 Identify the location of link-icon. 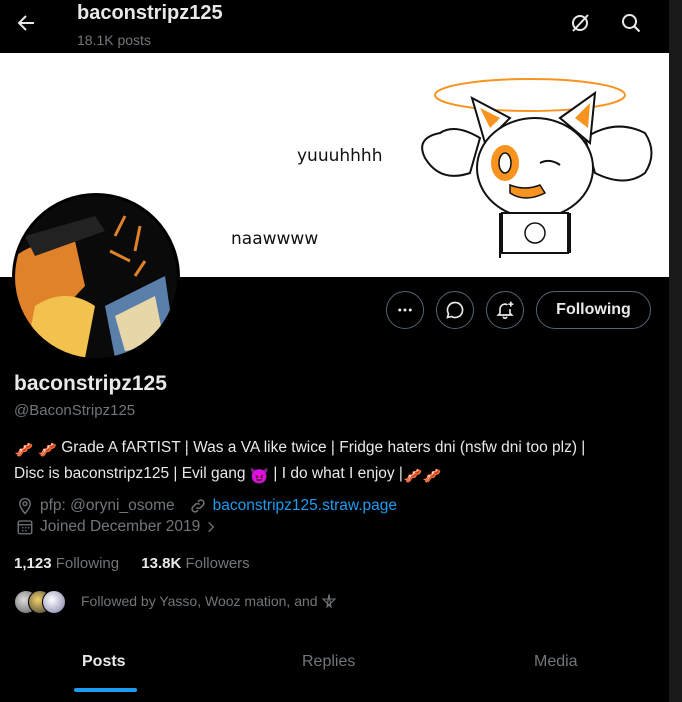
(198, 506).